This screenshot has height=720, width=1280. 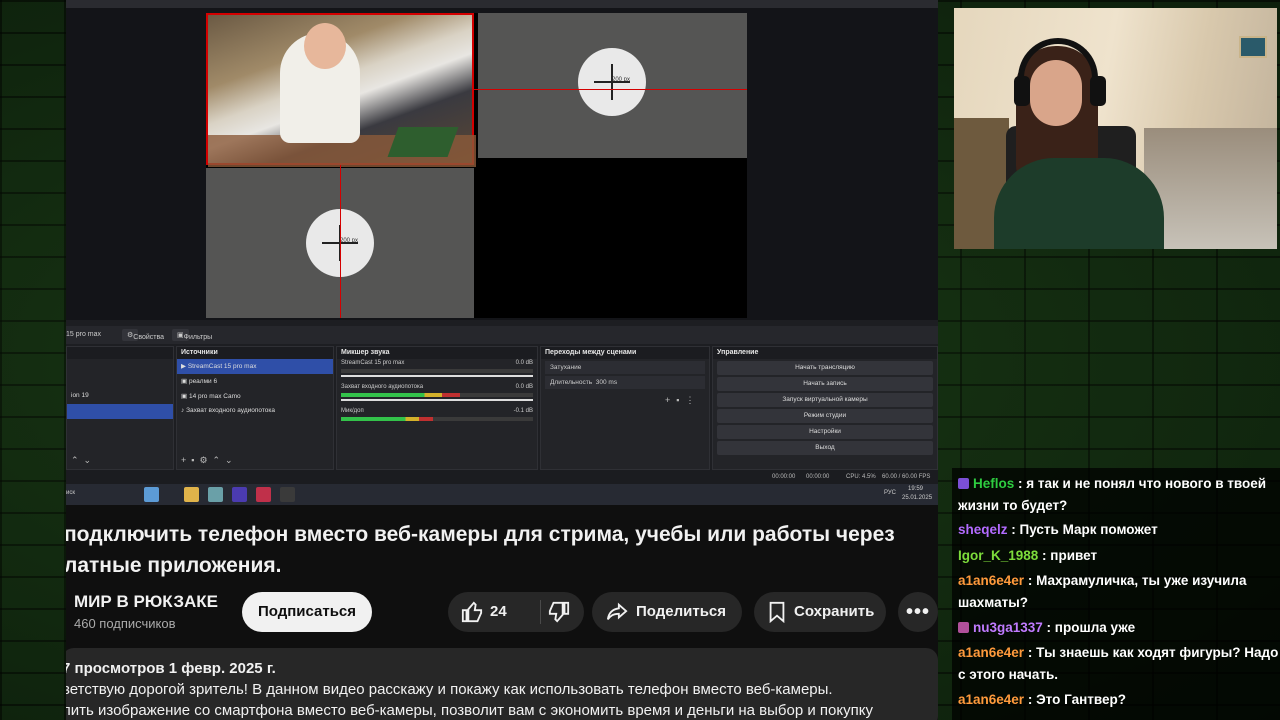 I want to click on channel-name: МИР В РЮКЗАКЕ, so click(x=146, y=602).